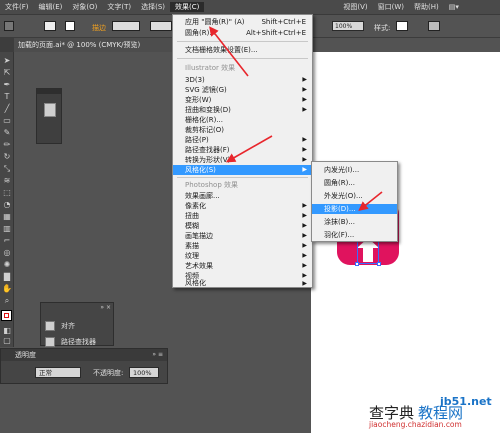 The width and height of the screenshot is (500, 433). What do you see at coordinates (296, 118) in the screenshot?
I see `annotation-arrows` at bounding box center [296, 118].